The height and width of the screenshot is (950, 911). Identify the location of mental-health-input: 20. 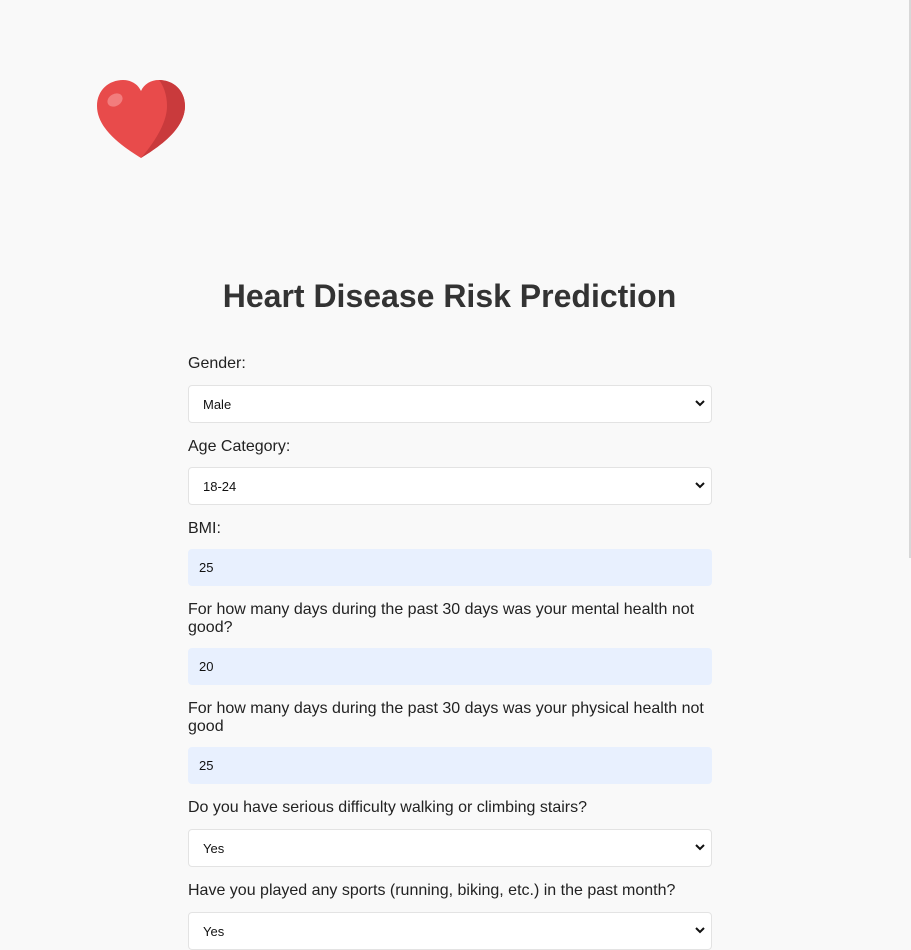
(450, 666).